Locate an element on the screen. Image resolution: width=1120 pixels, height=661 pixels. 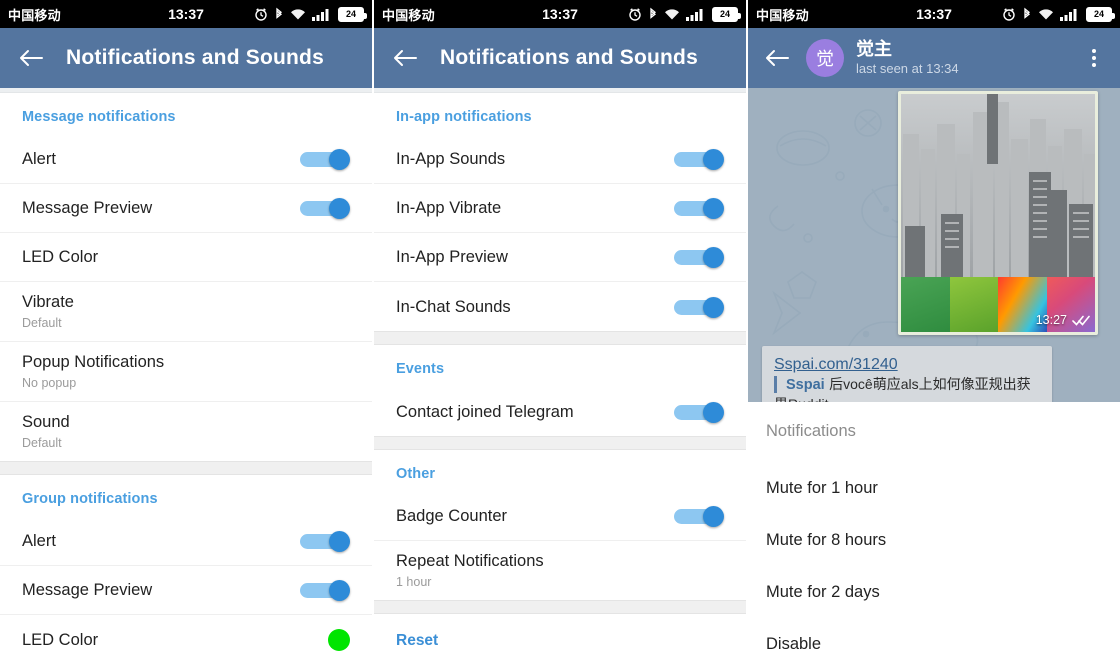
avatar: 觉 is located at coordinates (825, 58).